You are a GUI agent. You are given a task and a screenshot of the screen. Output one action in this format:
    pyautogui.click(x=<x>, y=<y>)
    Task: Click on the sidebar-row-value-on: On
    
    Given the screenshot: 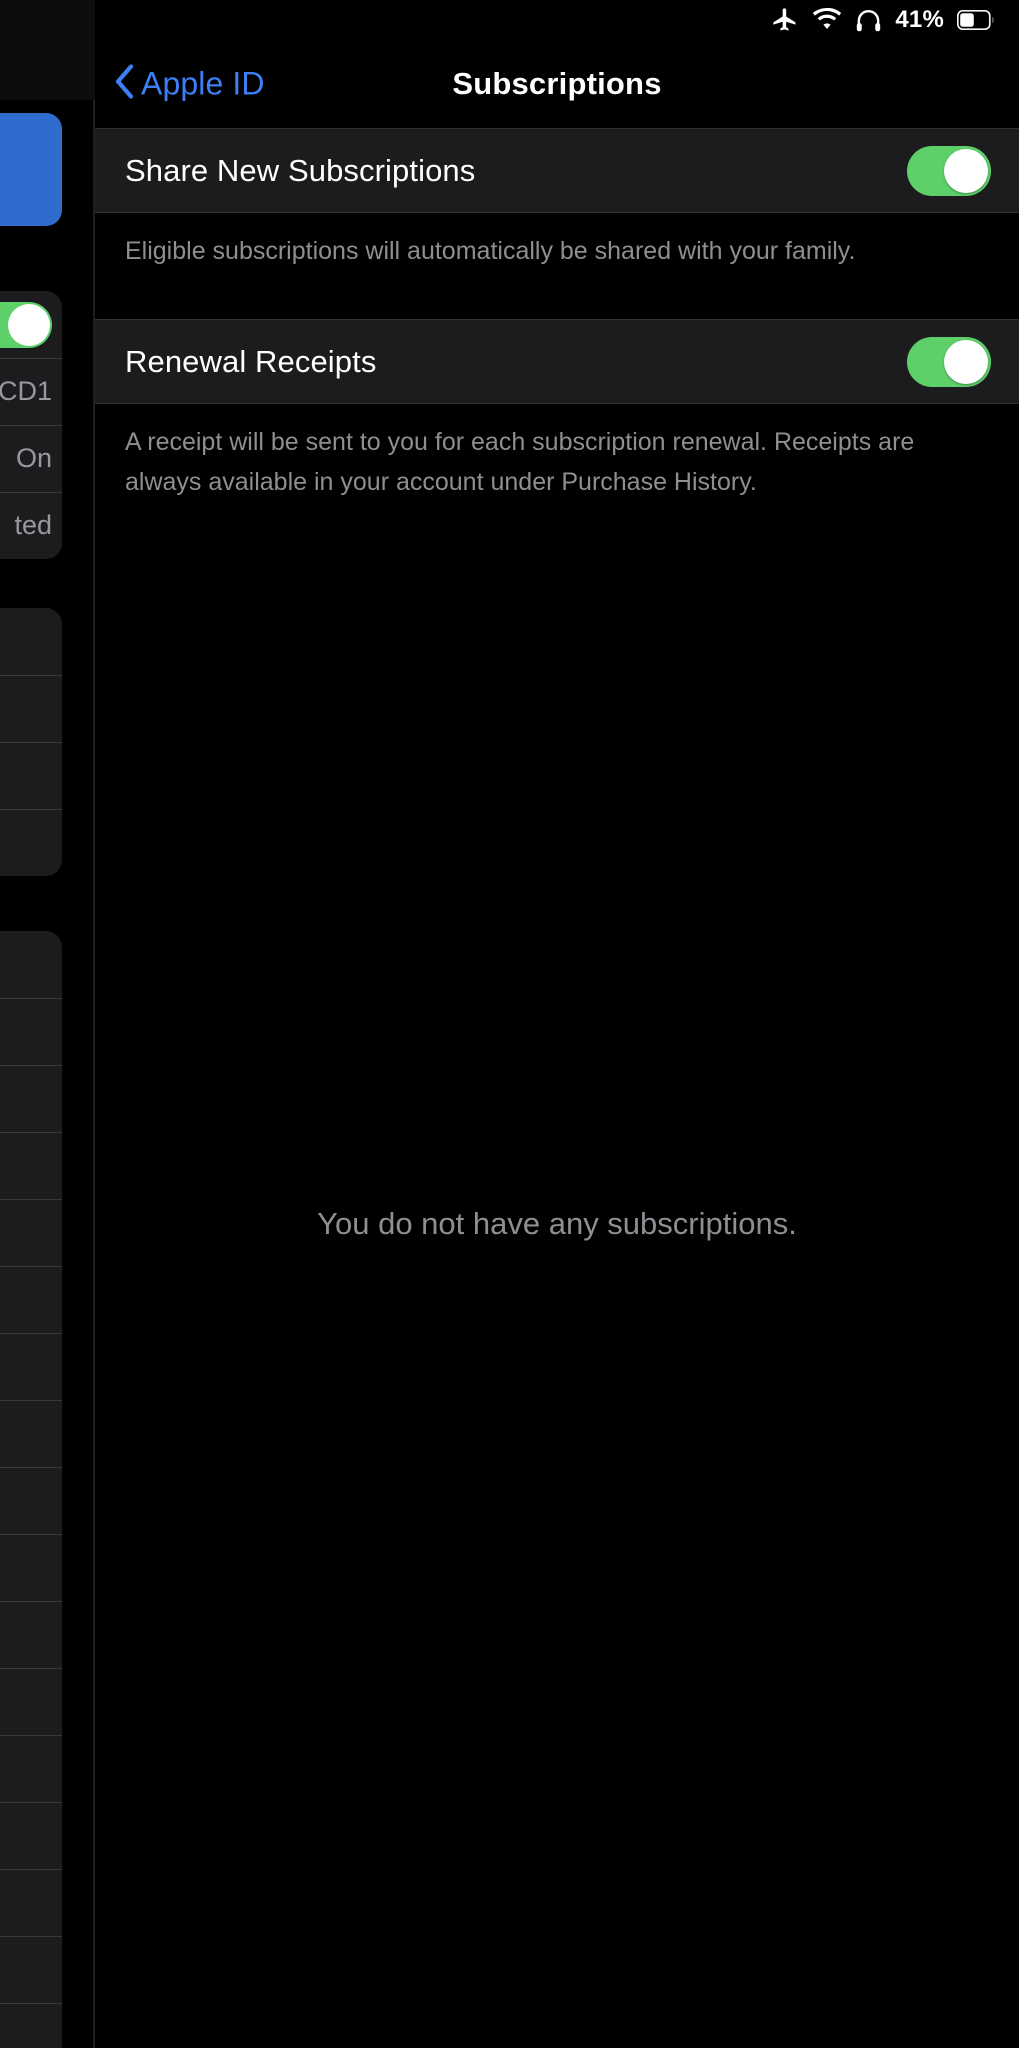 What is the action you would take?
    pyautogui.click(x=31, y=458)
    